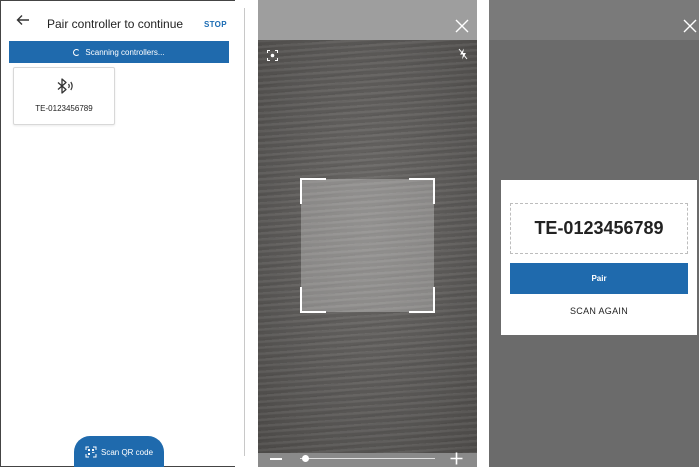 This screenshot has height=467, width=699. Describe the element at coordinates (91, 452) in the screenshot. I see `qr-scan-icon` at that location.